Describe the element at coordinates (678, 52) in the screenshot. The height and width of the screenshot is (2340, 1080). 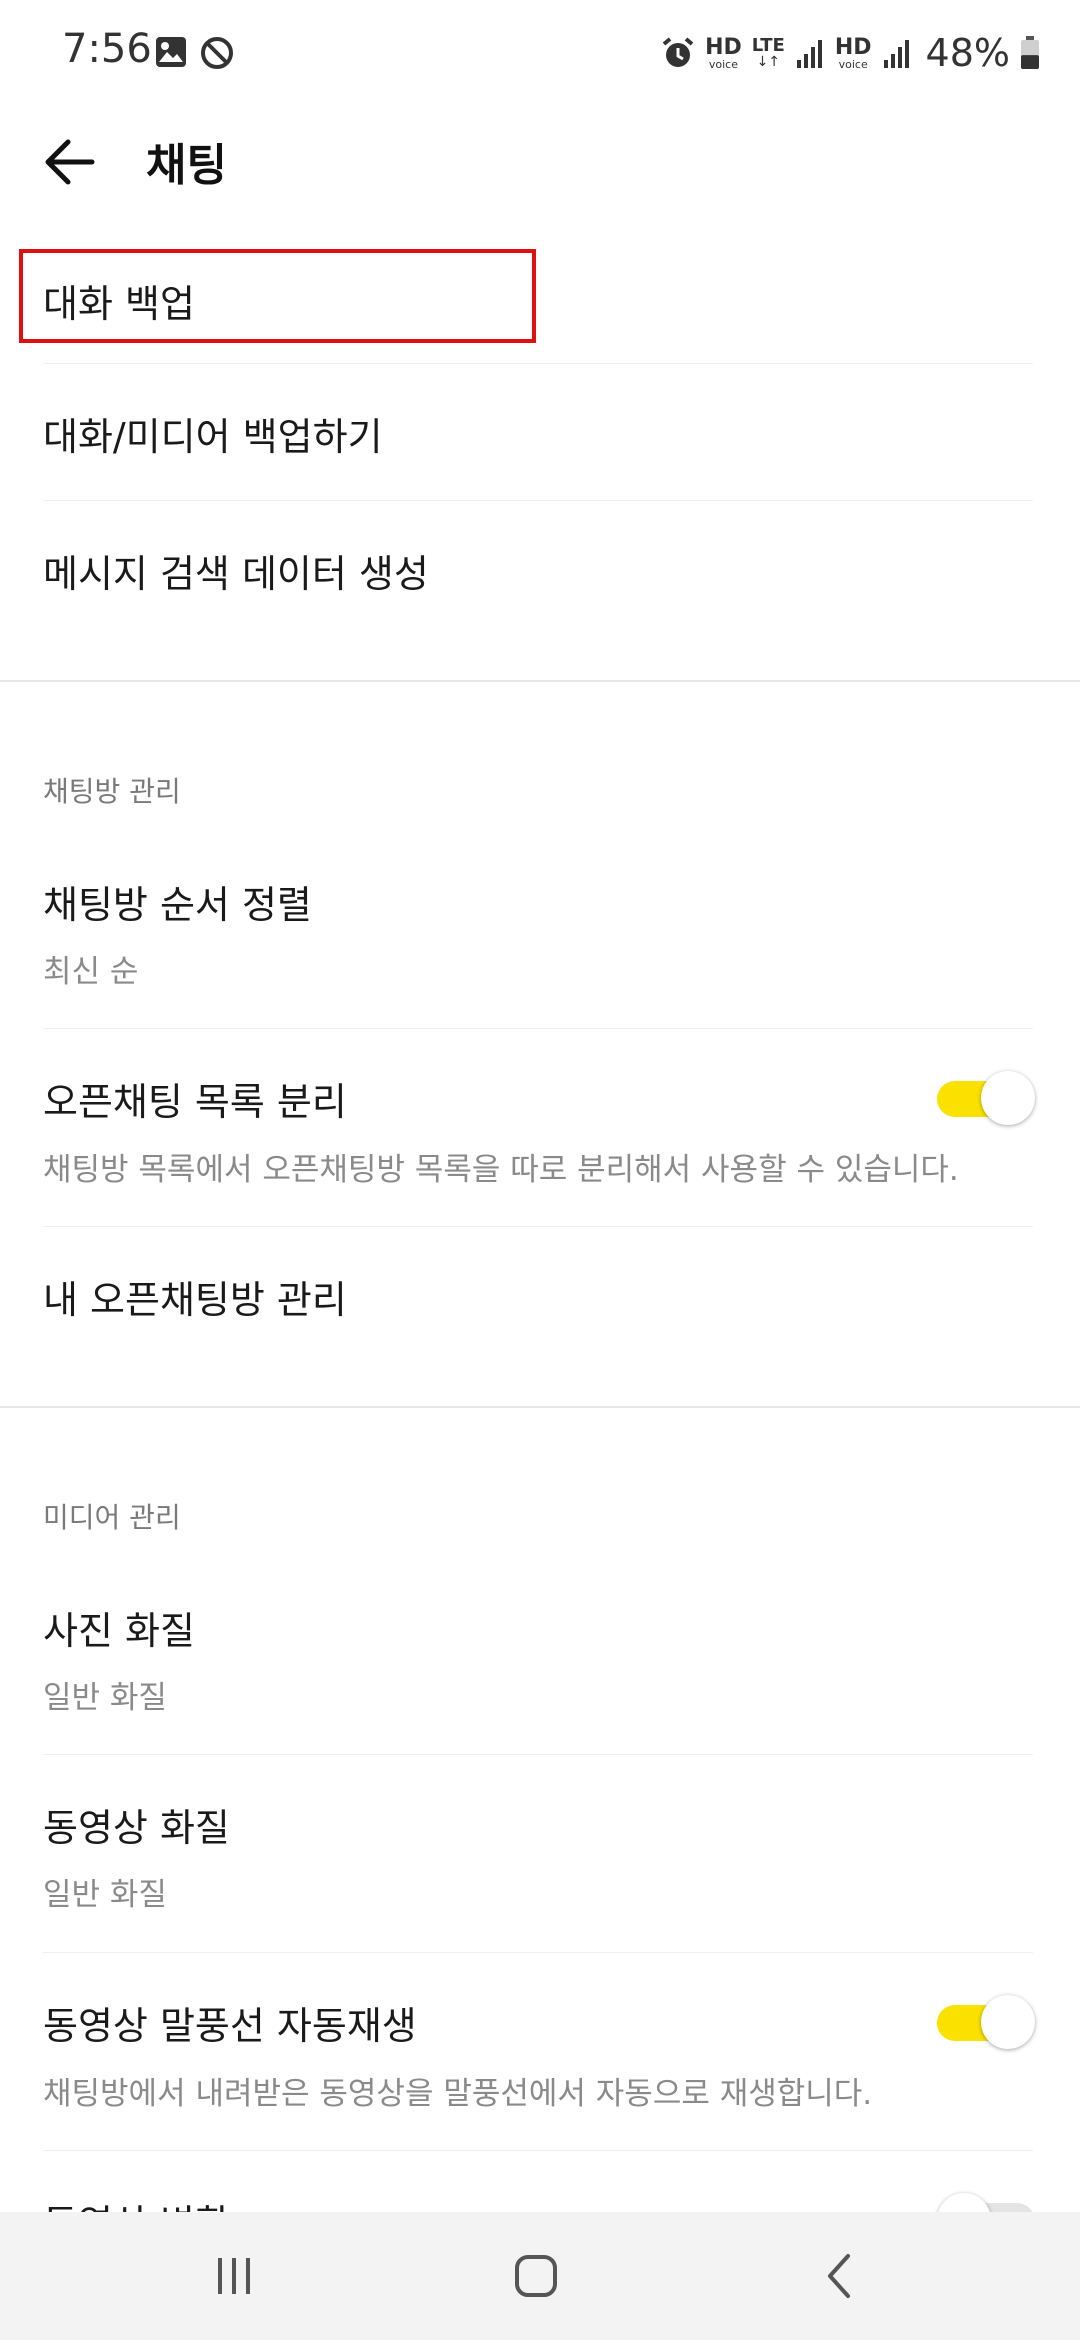
I see `alarm-icon` at that location.